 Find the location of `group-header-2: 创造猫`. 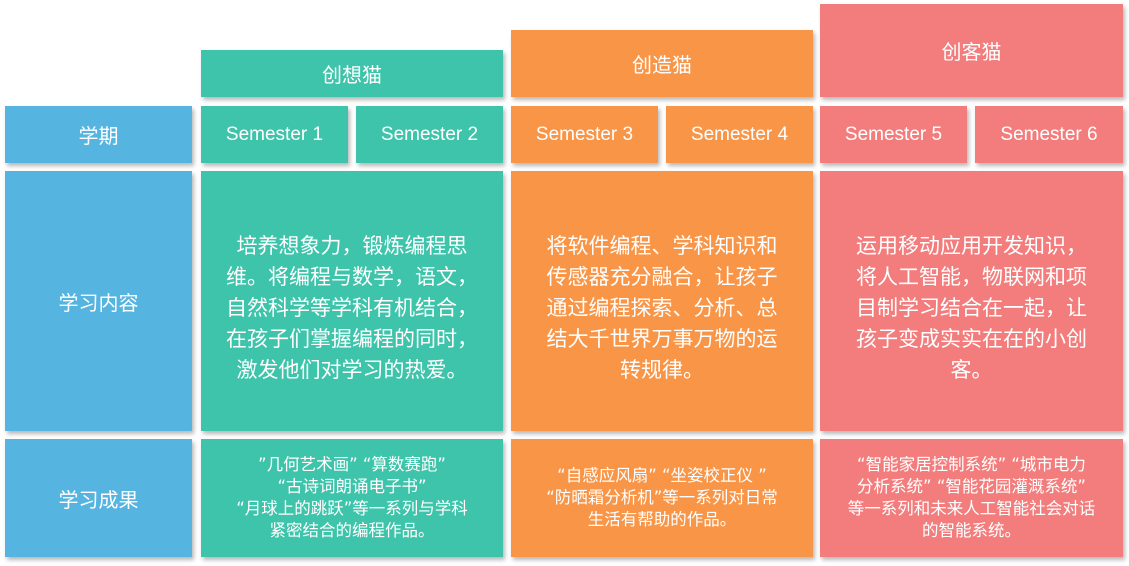

group-header-2: 创造猫 is located at coordinates (662, 63).